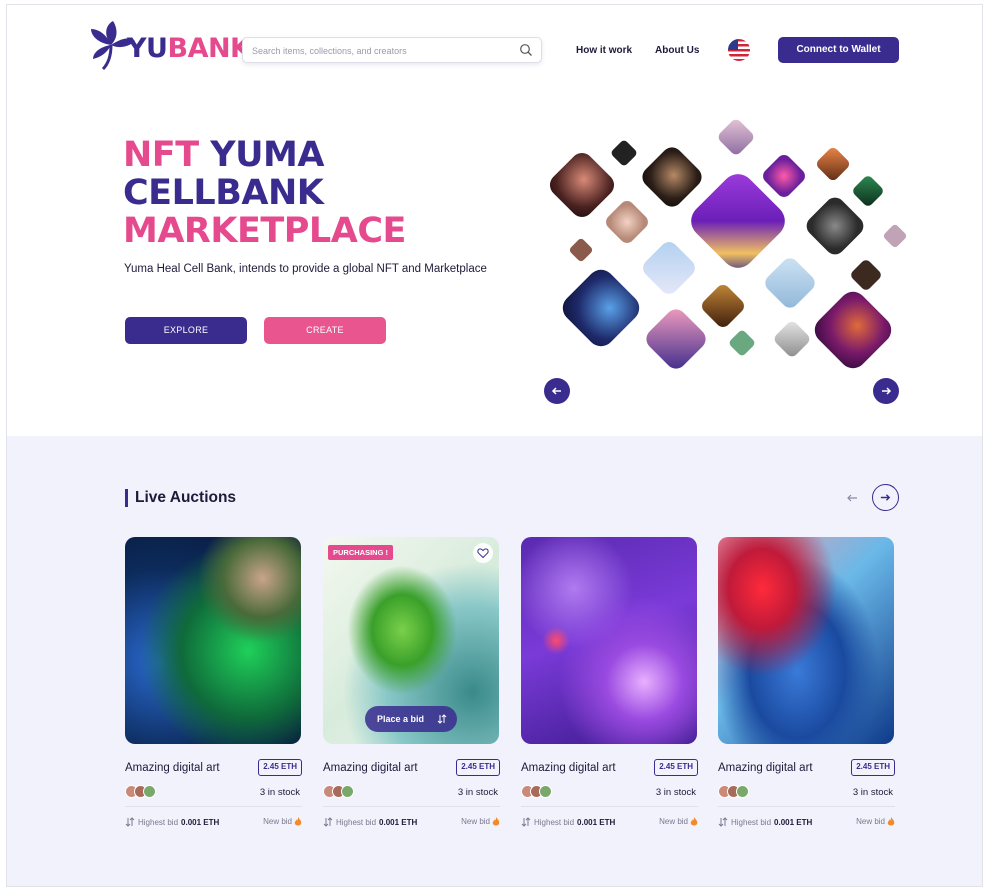 The width and height of the screenshot is (983, 889). I want to click on connect-wallet-button: Connect to Wallet, so click(838, 50).